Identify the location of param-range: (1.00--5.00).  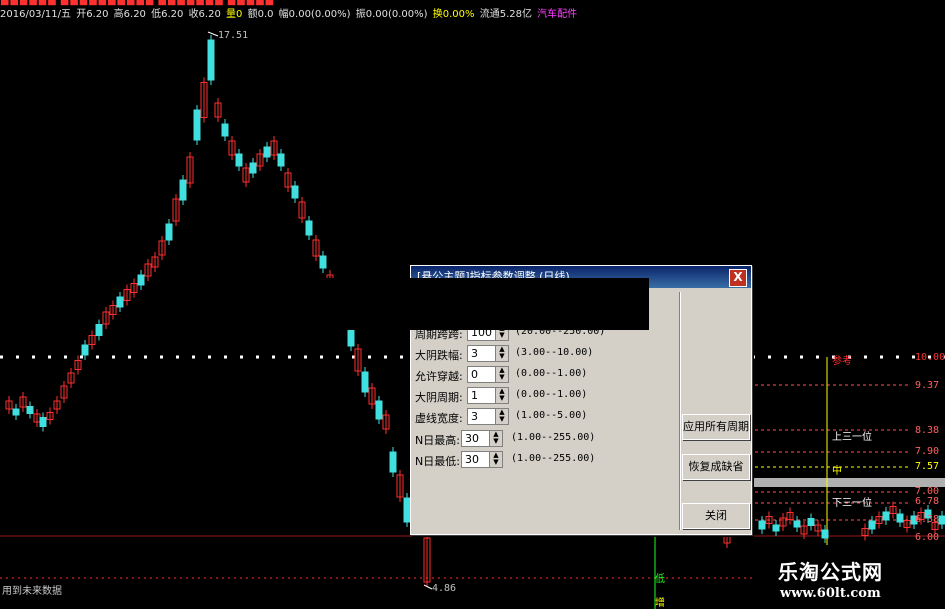
(551, 415).